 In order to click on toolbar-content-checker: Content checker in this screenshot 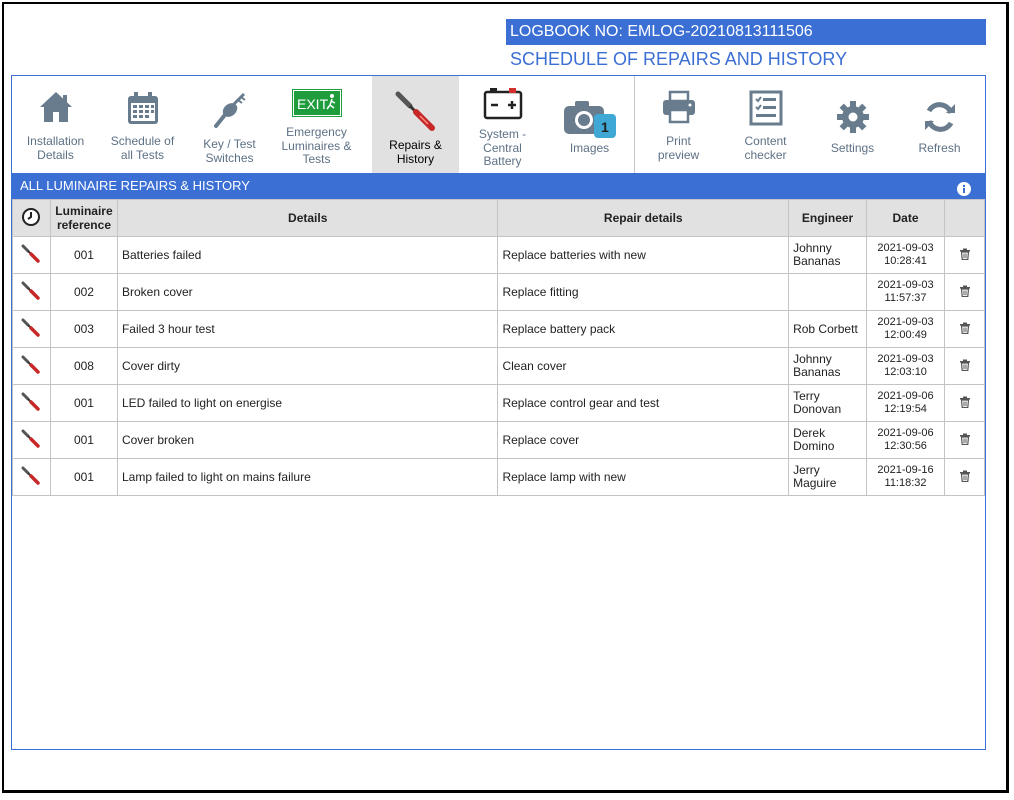, I will do `click(765, 124)`.